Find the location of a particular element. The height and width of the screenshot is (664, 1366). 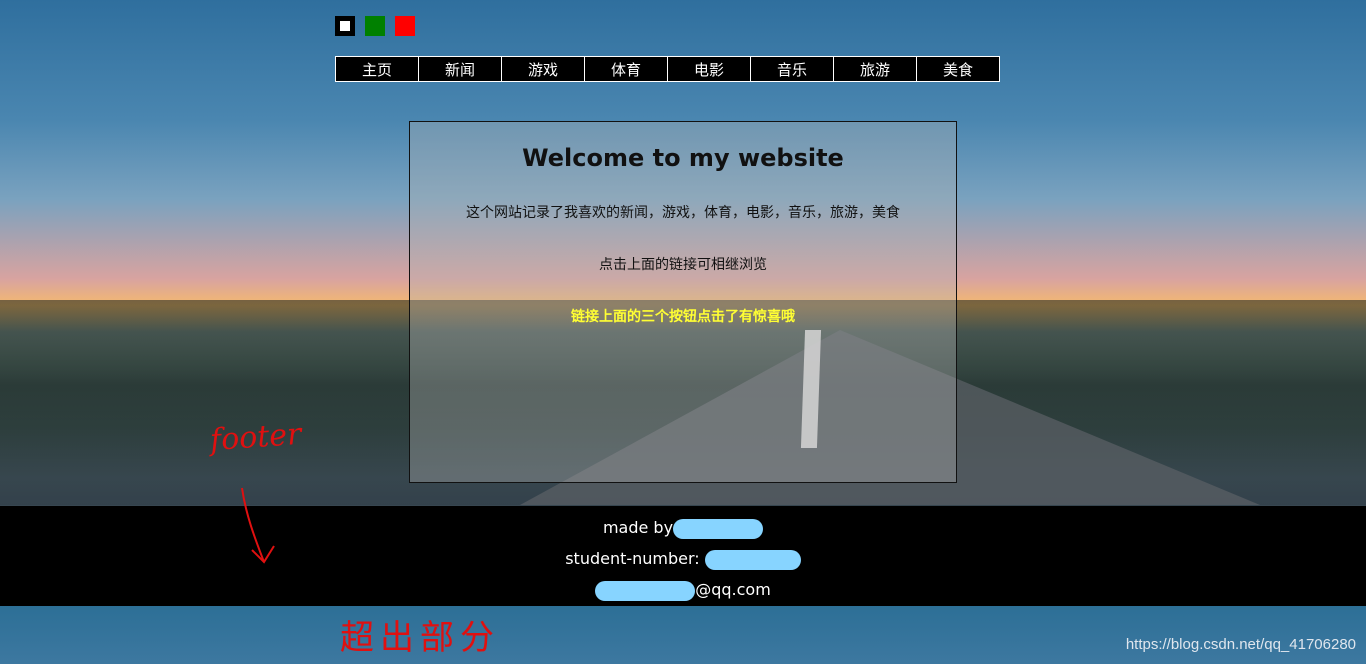

nav-item-games: 游戏 is located at coordinates (543, 69).